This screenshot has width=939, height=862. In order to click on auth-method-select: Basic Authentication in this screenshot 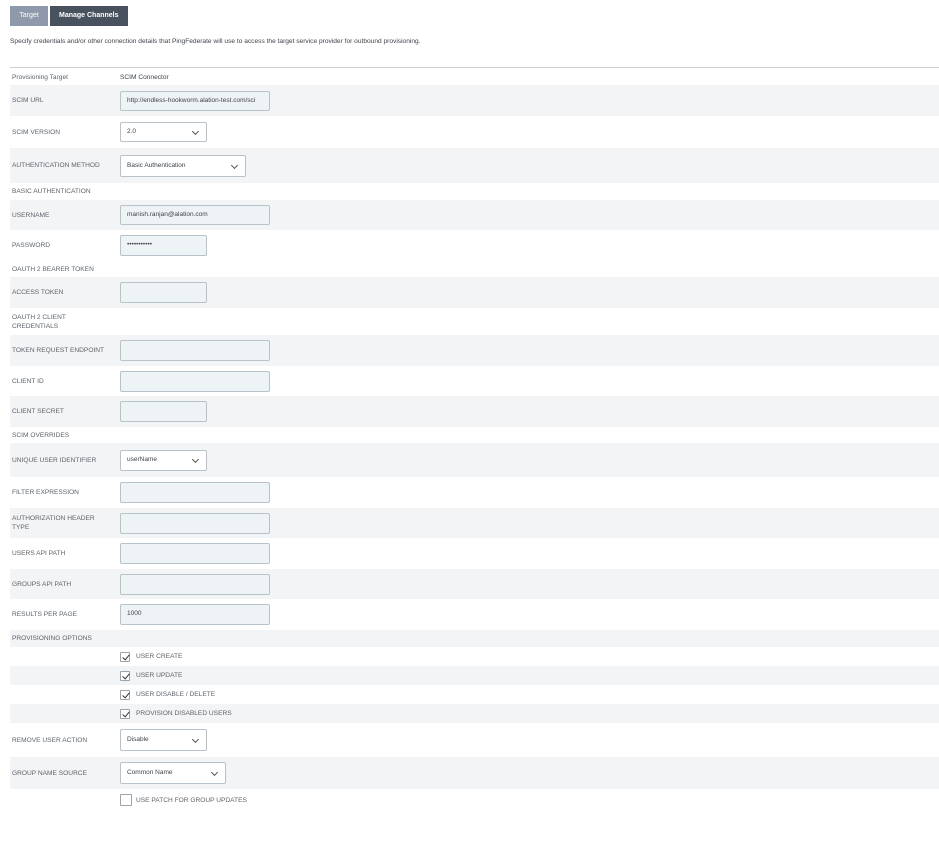, I will do `click(183, 165)`.